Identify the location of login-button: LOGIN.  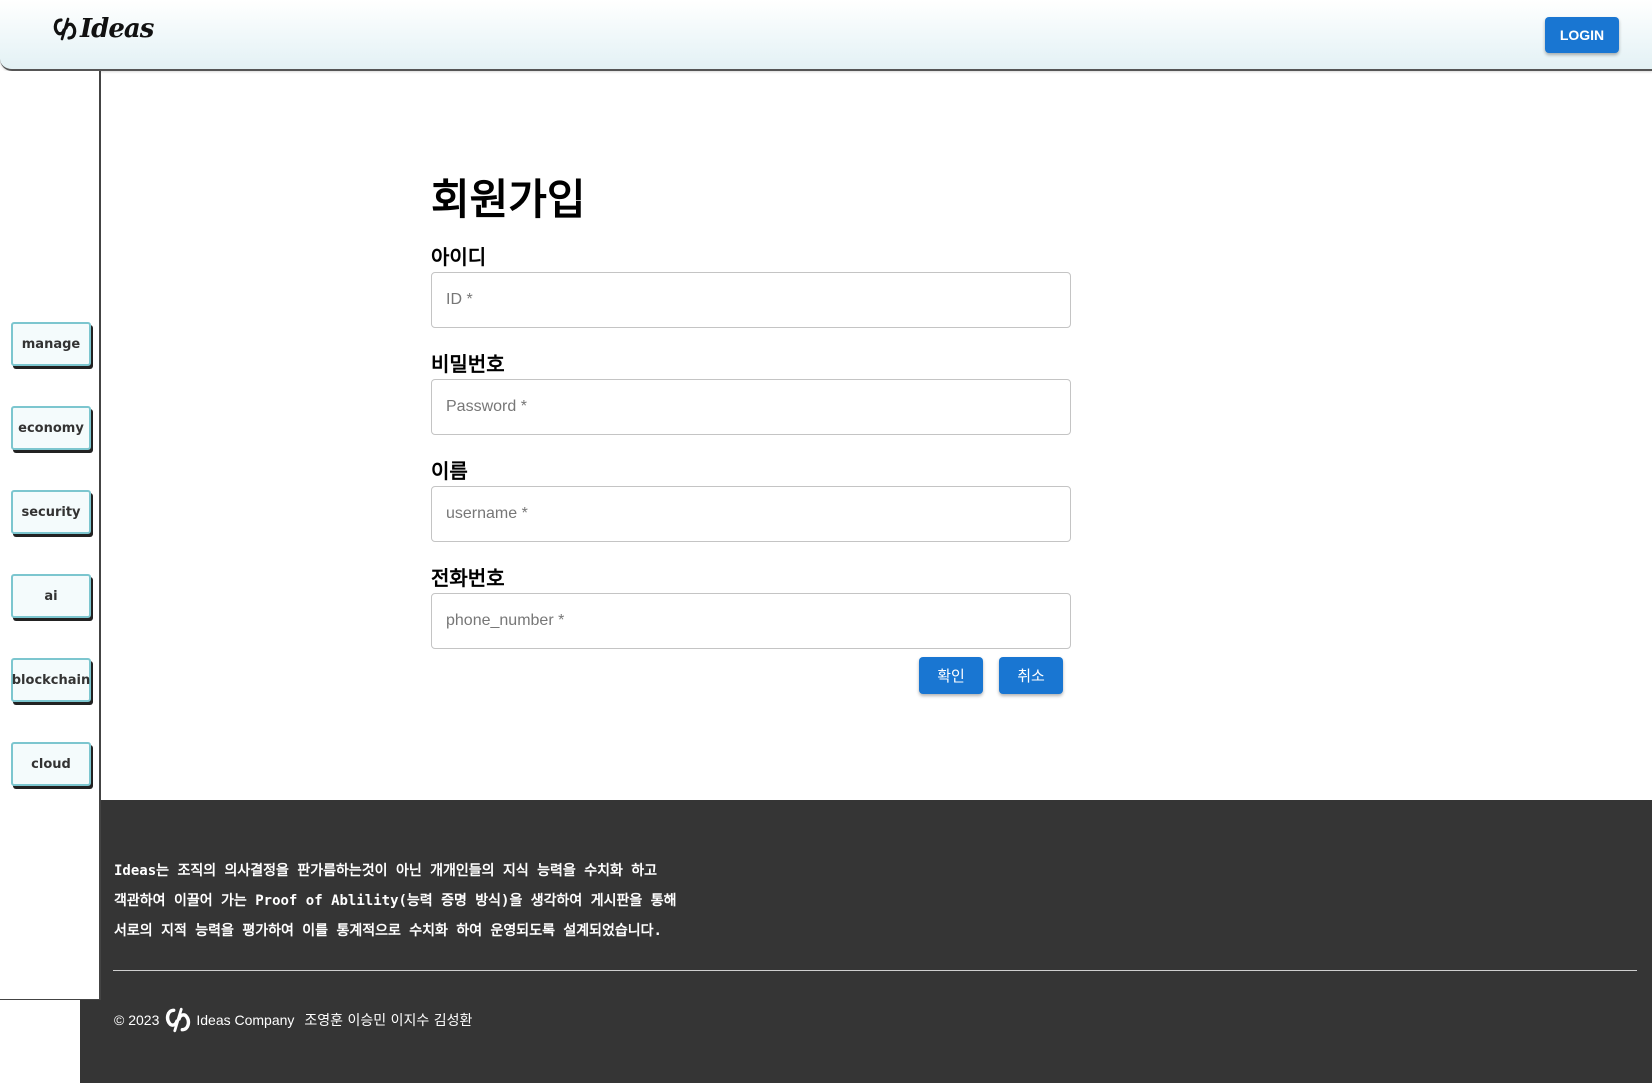
(1582, 35).